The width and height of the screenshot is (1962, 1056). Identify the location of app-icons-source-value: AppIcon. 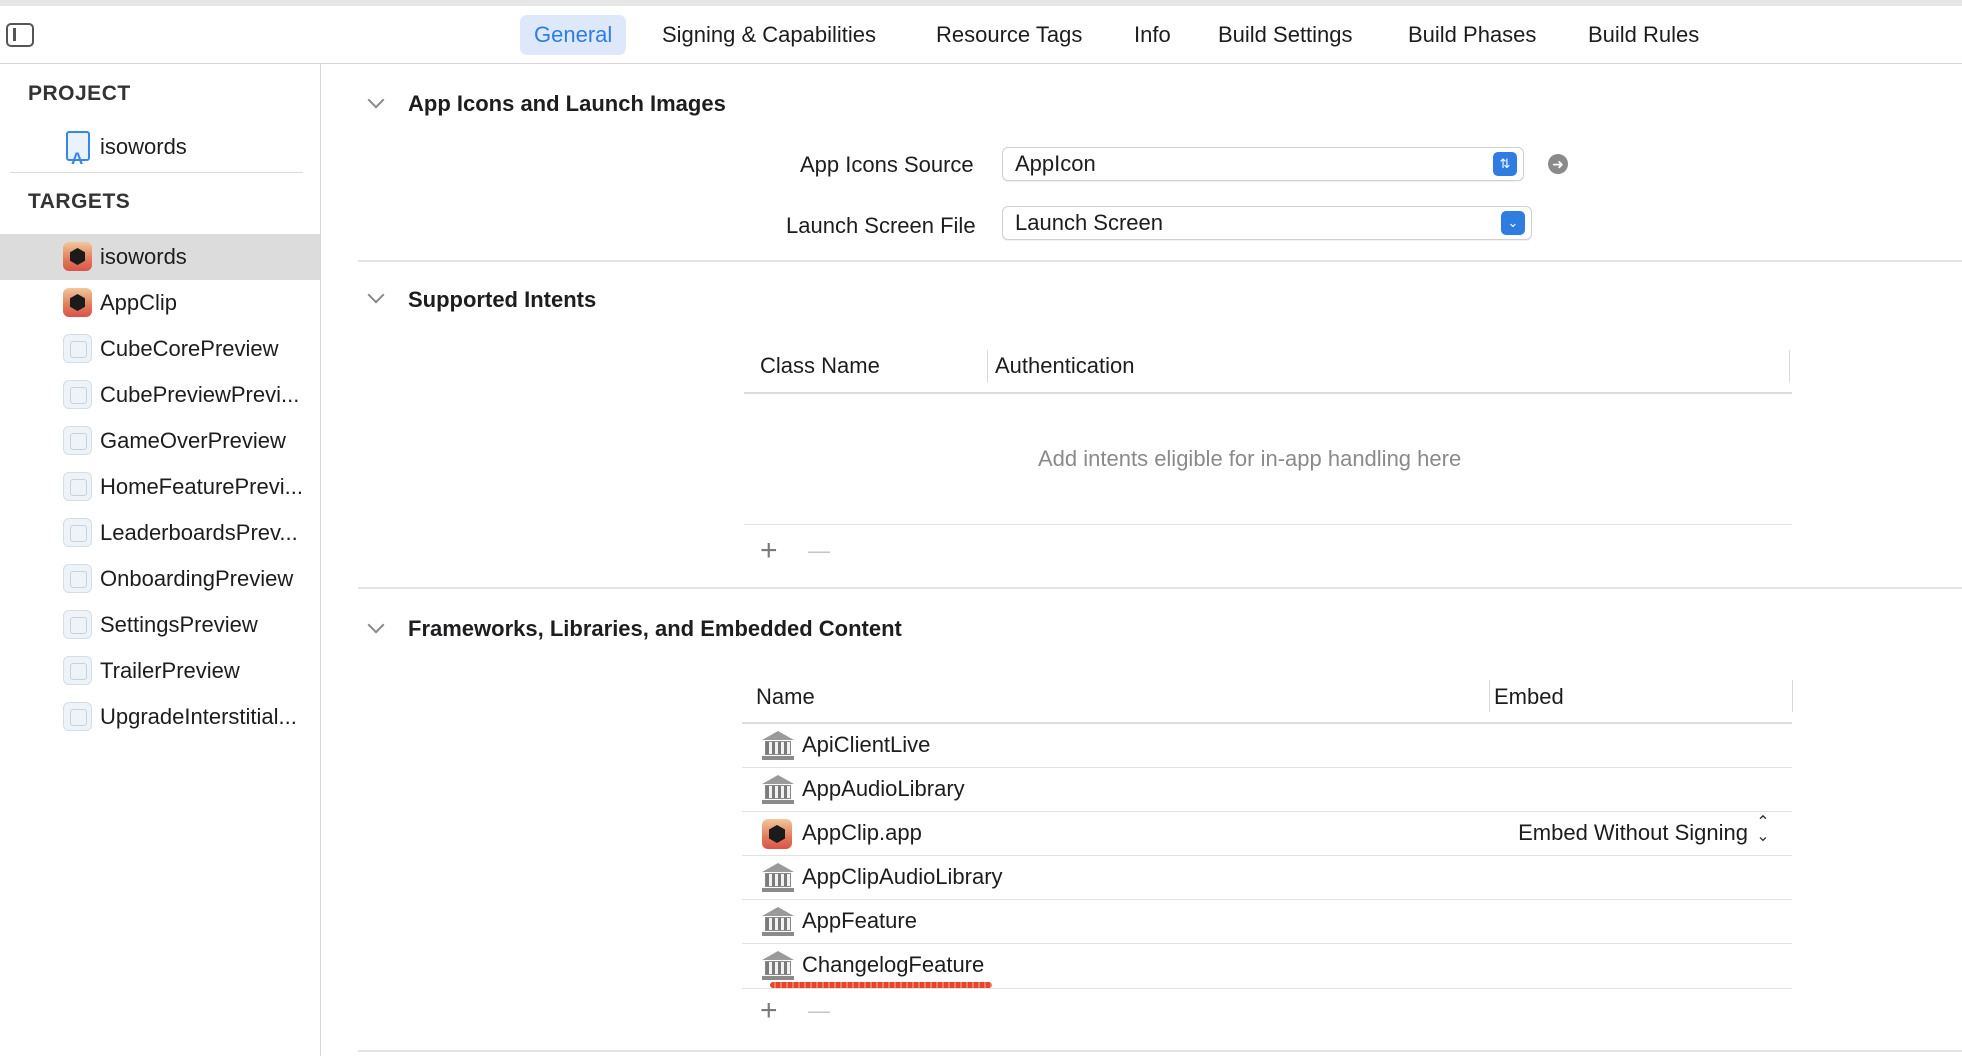
(1055, 163).